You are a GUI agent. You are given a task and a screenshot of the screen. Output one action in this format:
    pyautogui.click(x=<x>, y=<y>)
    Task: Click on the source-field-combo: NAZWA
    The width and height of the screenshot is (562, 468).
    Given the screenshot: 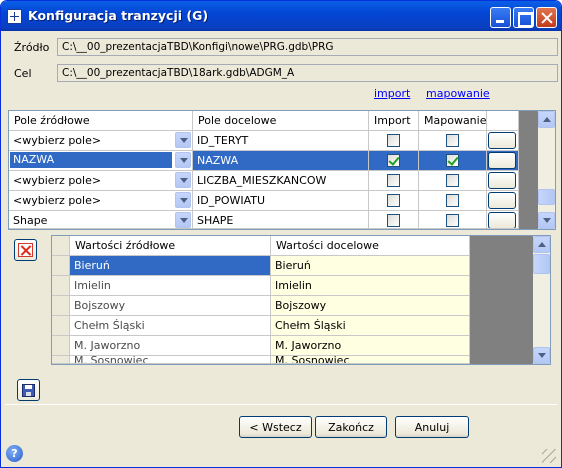 What is the action you would take?
    pyautogui.click(x=101, y=161)
    